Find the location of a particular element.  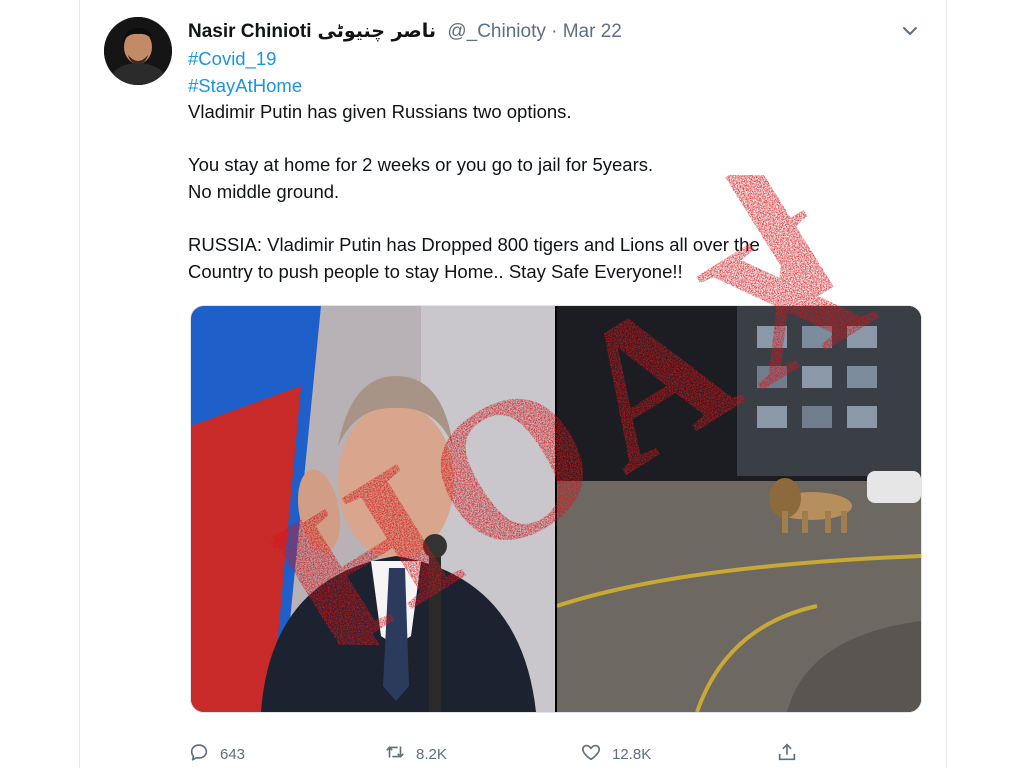

chevron-down-icon is located at coordinates (910, 31).